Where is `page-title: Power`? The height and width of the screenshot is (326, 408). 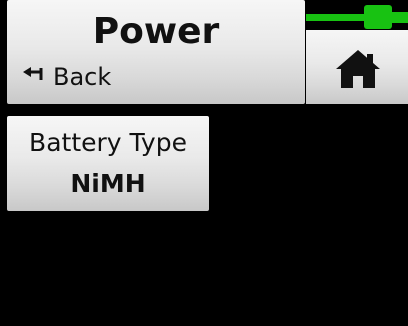 page-title: Power is located at coordinates (156, 31).